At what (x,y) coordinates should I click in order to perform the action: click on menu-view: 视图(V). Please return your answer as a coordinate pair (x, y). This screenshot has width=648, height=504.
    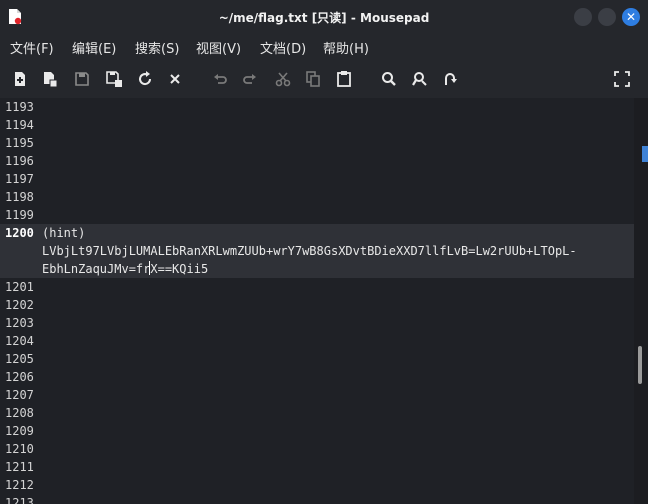
    Looking at the image, I should click on (218, 47).